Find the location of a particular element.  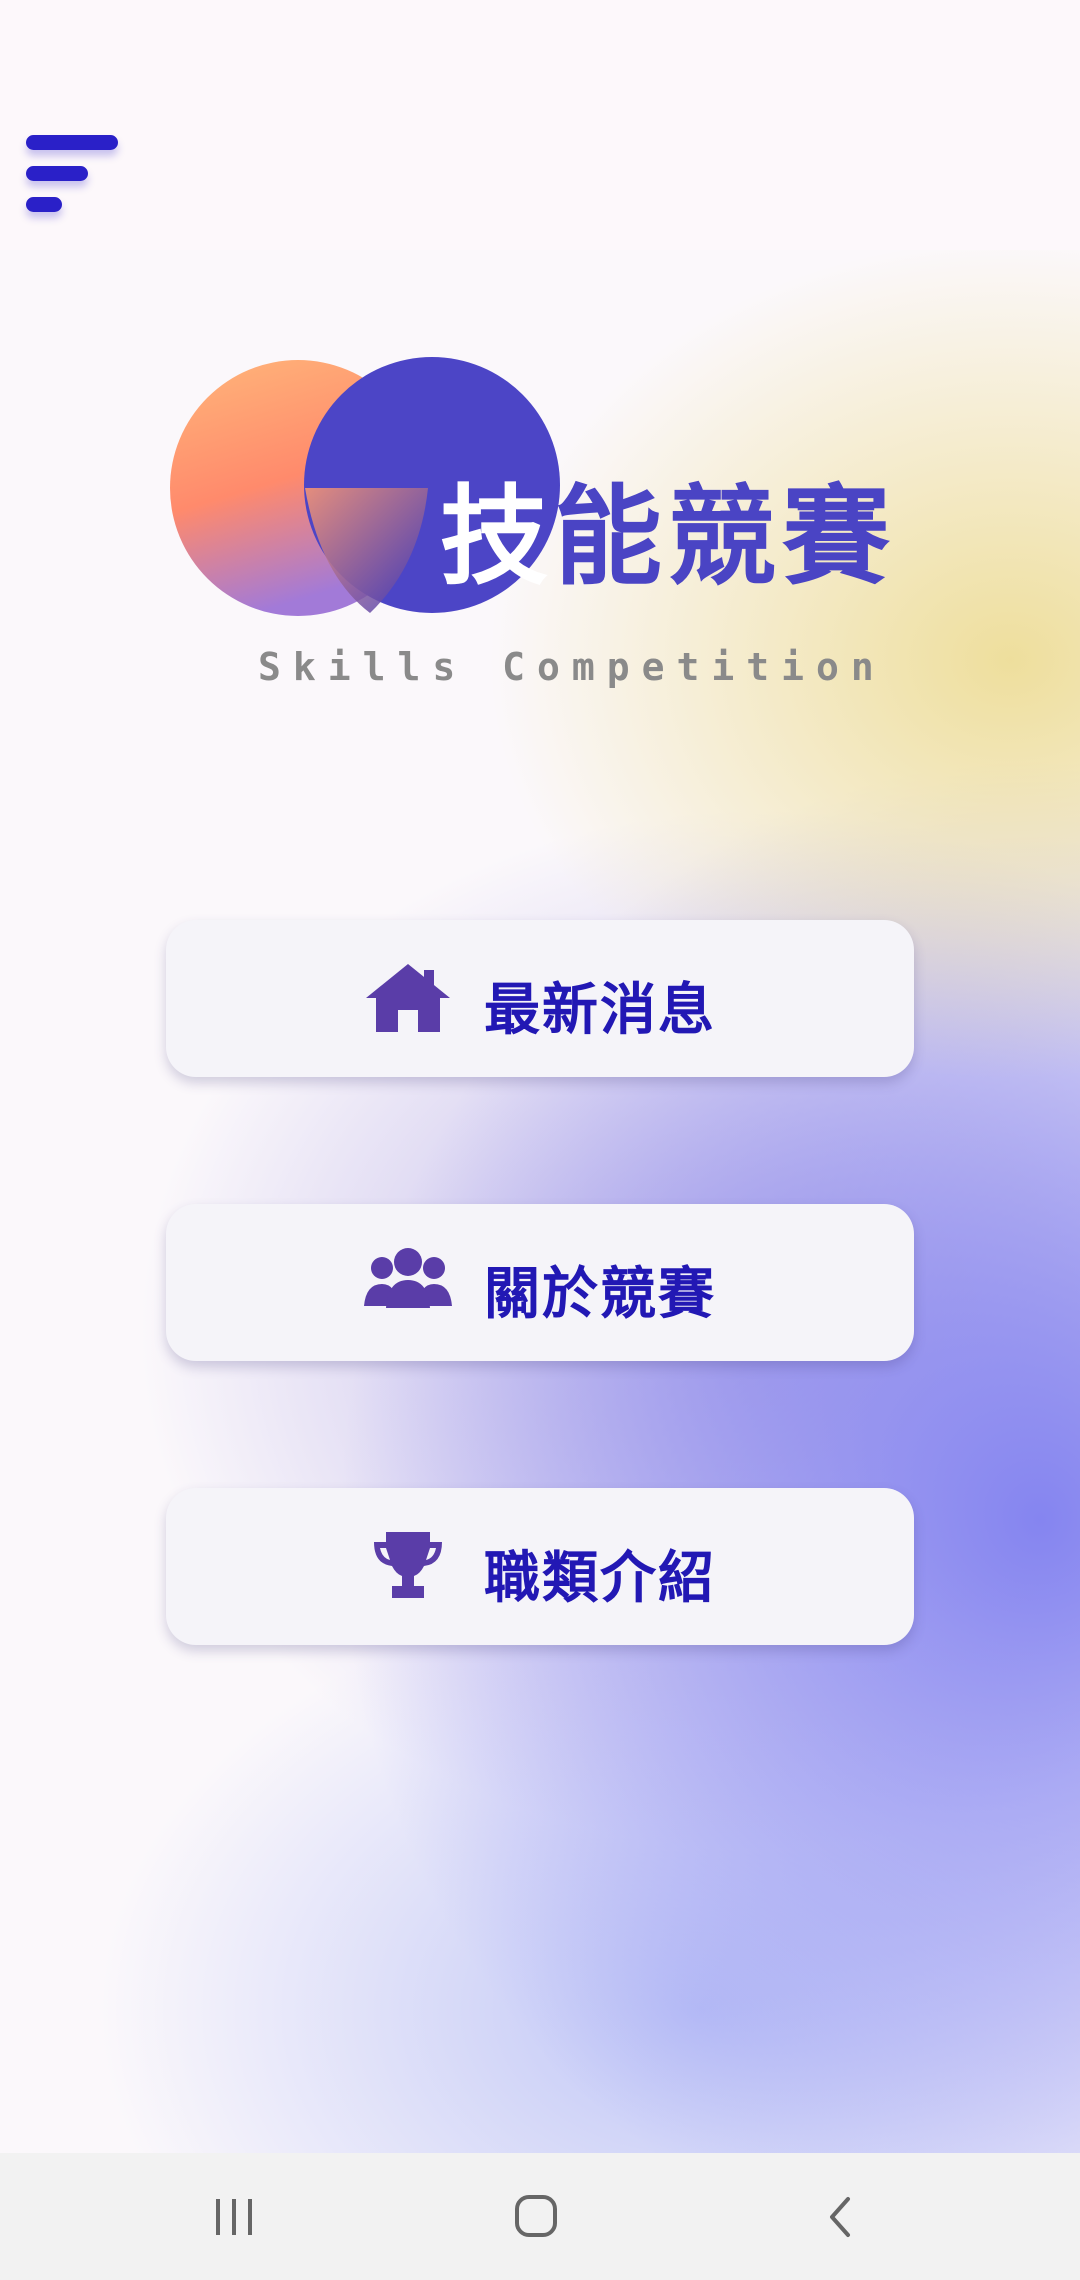

hamburger-menu-button is located at coordinates (74, 174).